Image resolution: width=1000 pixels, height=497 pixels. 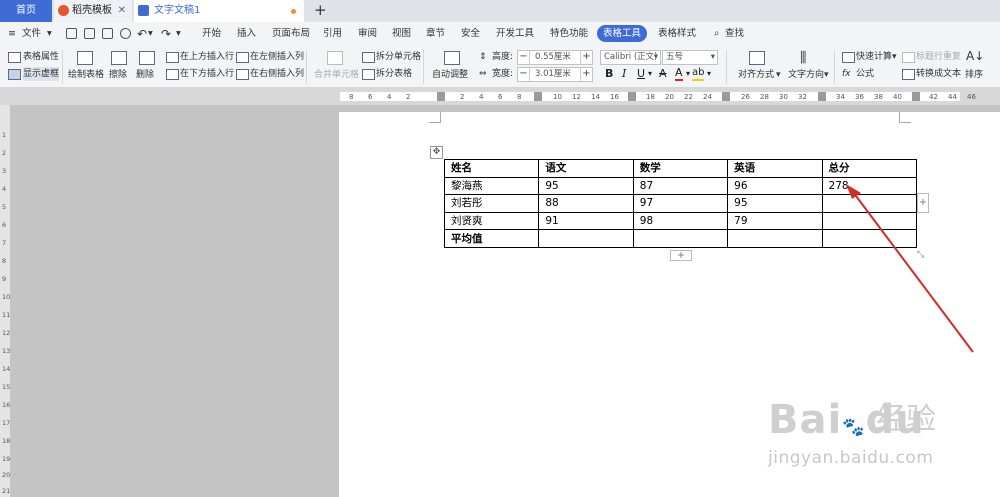 I want to click on font-color-button: A, so click(x=679, y=74).